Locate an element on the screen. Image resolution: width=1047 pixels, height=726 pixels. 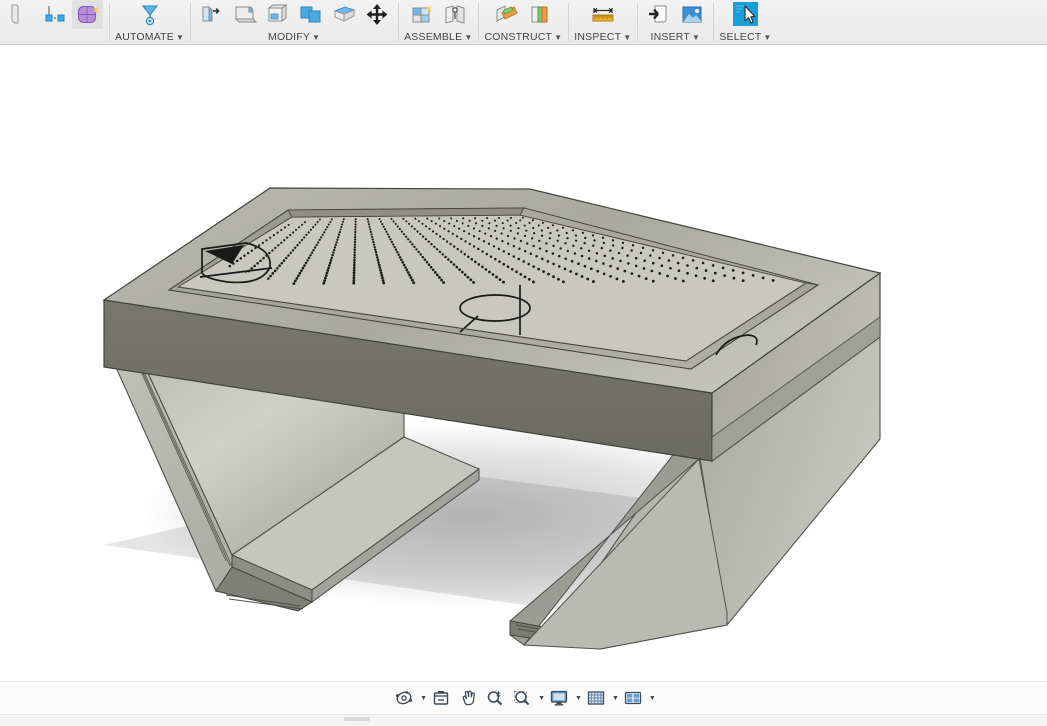
viewports-icon is located at coordinates (633, 698).